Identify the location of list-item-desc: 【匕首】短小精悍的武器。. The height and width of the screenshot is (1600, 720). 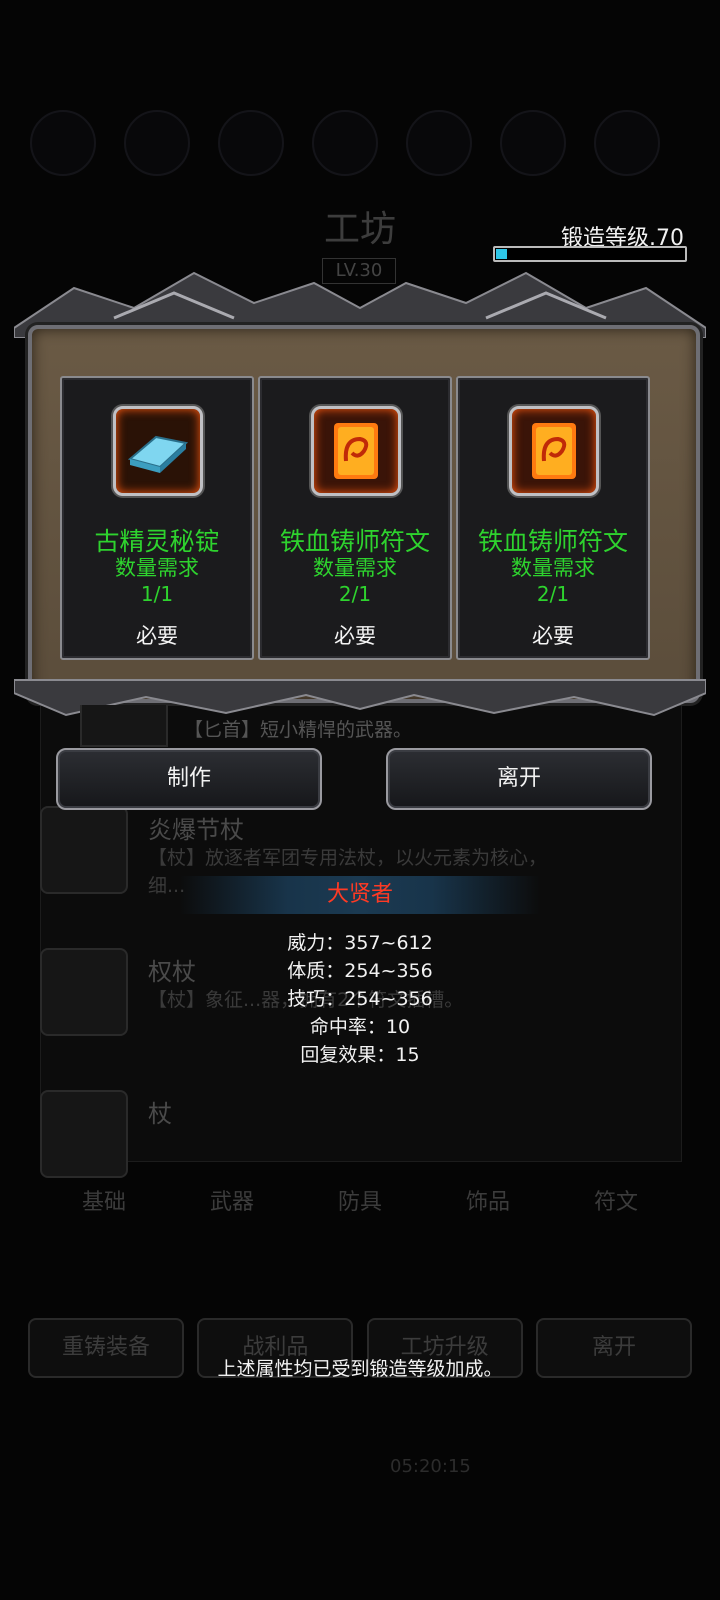
(298, 730).